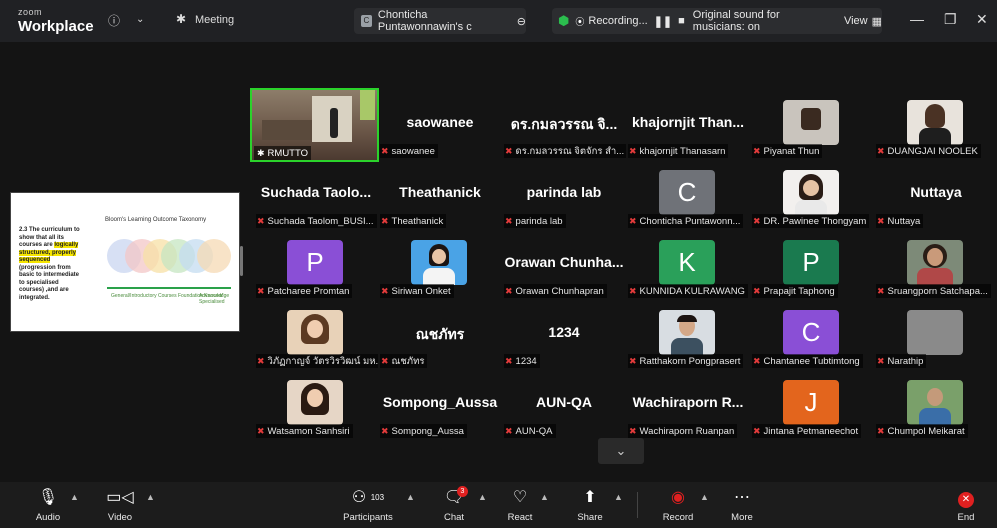 This screenshot has height=528, width=997. What do you see at coordinates (440, 192) in the screenshot?
I see `participant-display-name: Theathanick` at bounding box center [440, 192].